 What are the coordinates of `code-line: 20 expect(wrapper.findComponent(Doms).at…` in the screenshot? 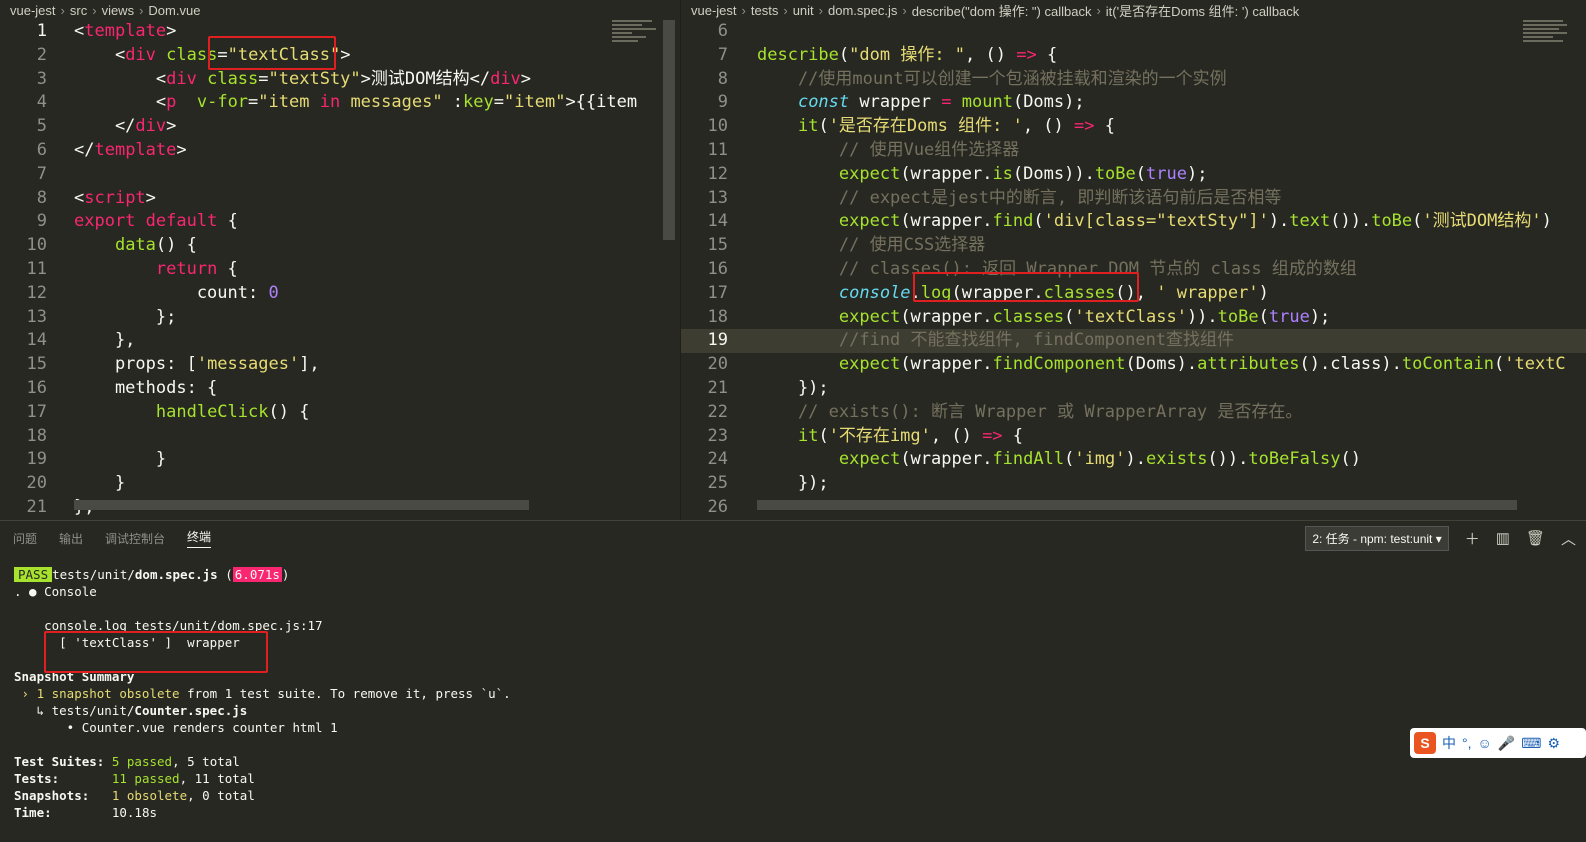 It's located at (1133, 365).